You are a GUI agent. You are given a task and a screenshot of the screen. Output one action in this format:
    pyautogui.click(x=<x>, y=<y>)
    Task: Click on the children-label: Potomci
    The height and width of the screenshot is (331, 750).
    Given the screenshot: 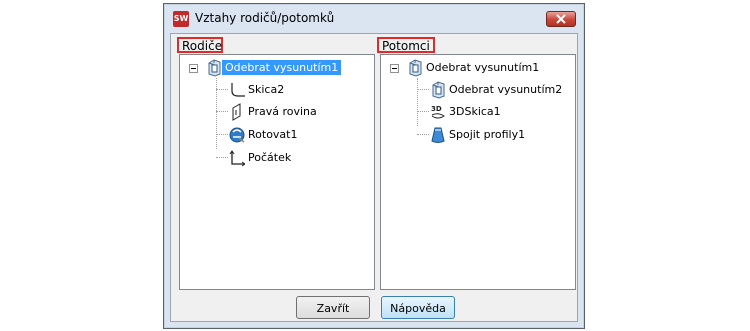 What is the action you would take?
    pyautogui.click(x=406, y=45)
    